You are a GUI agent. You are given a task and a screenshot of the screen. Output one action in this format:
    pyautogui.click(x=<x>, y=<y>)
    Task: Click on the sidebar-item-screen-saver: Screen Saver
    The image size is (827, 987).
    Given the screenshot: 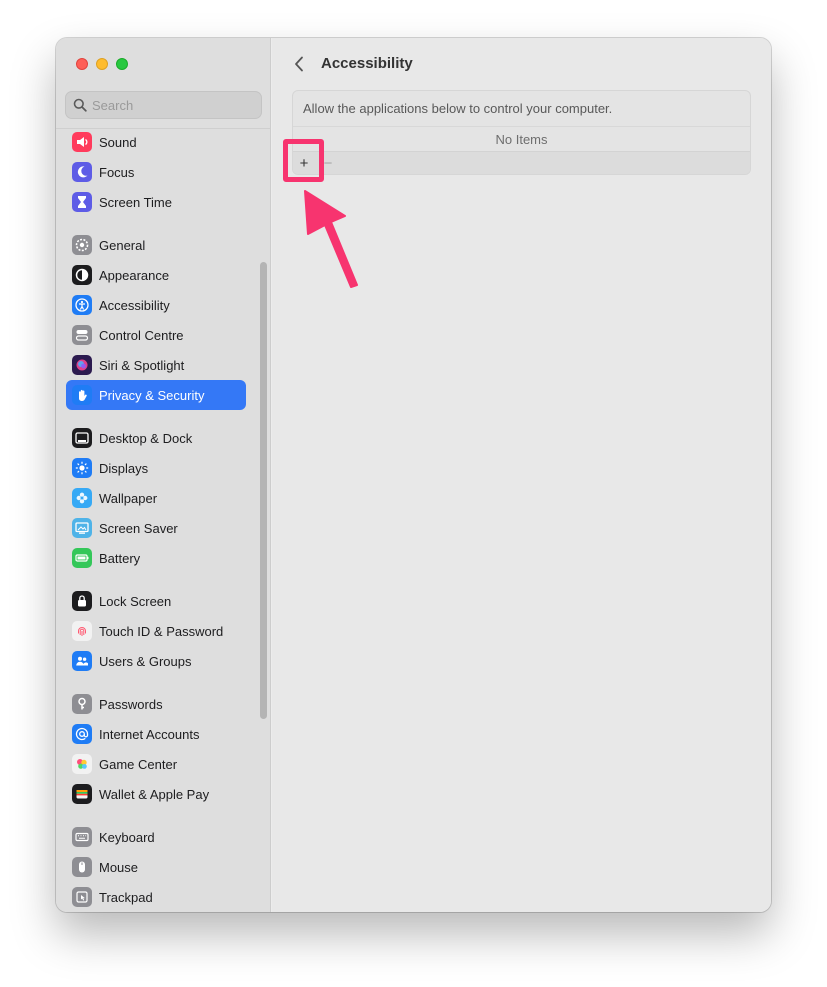 What is the action you would take?
    pyautogui.click(x=156, y=528)
    